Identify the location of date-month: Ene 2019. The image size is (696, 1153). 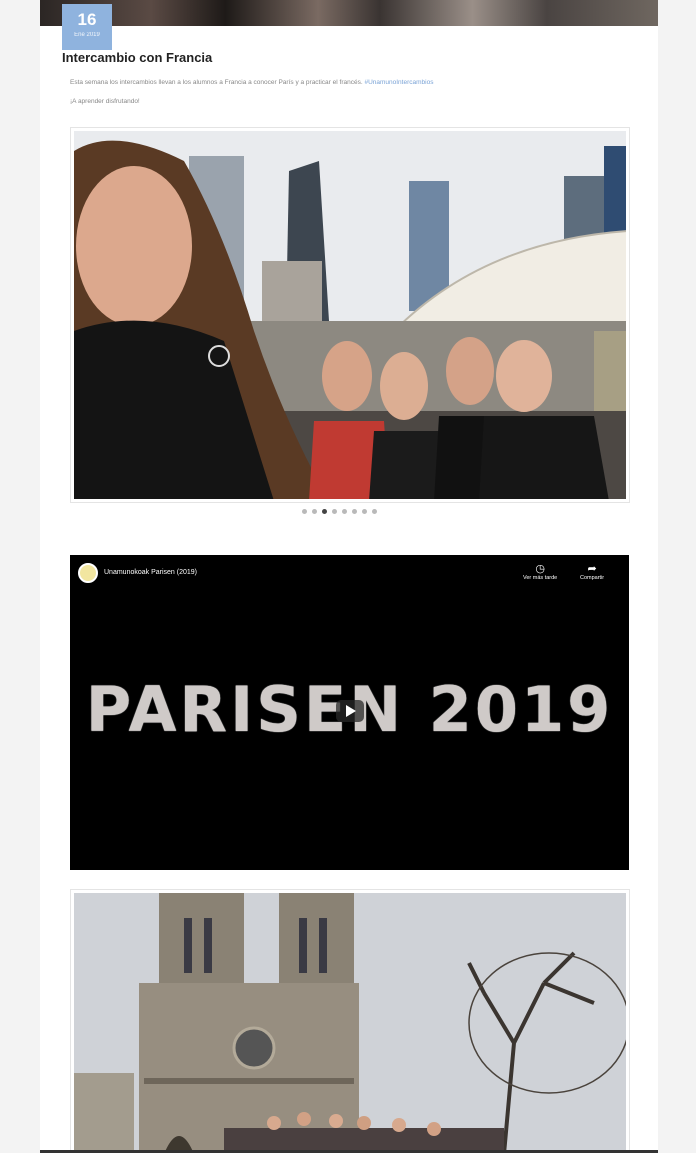
(87, 35).